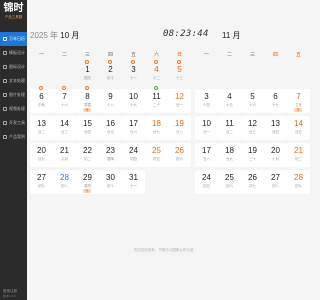 This screenshot has width=320, height=300. Describe the element at coordinates (252, 132) in the screenshot. I see `day-subtext: 廿三` at that location.